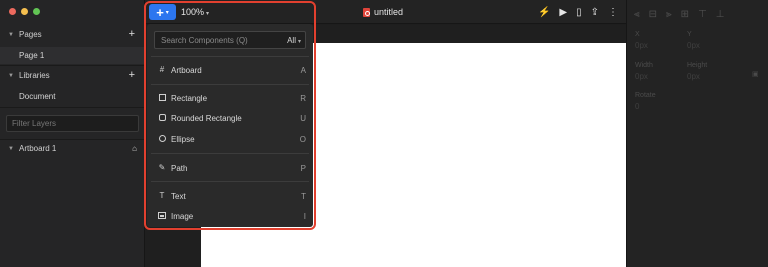 The image size is (768, 267). I want to click on document-icon, so click(366, 12).